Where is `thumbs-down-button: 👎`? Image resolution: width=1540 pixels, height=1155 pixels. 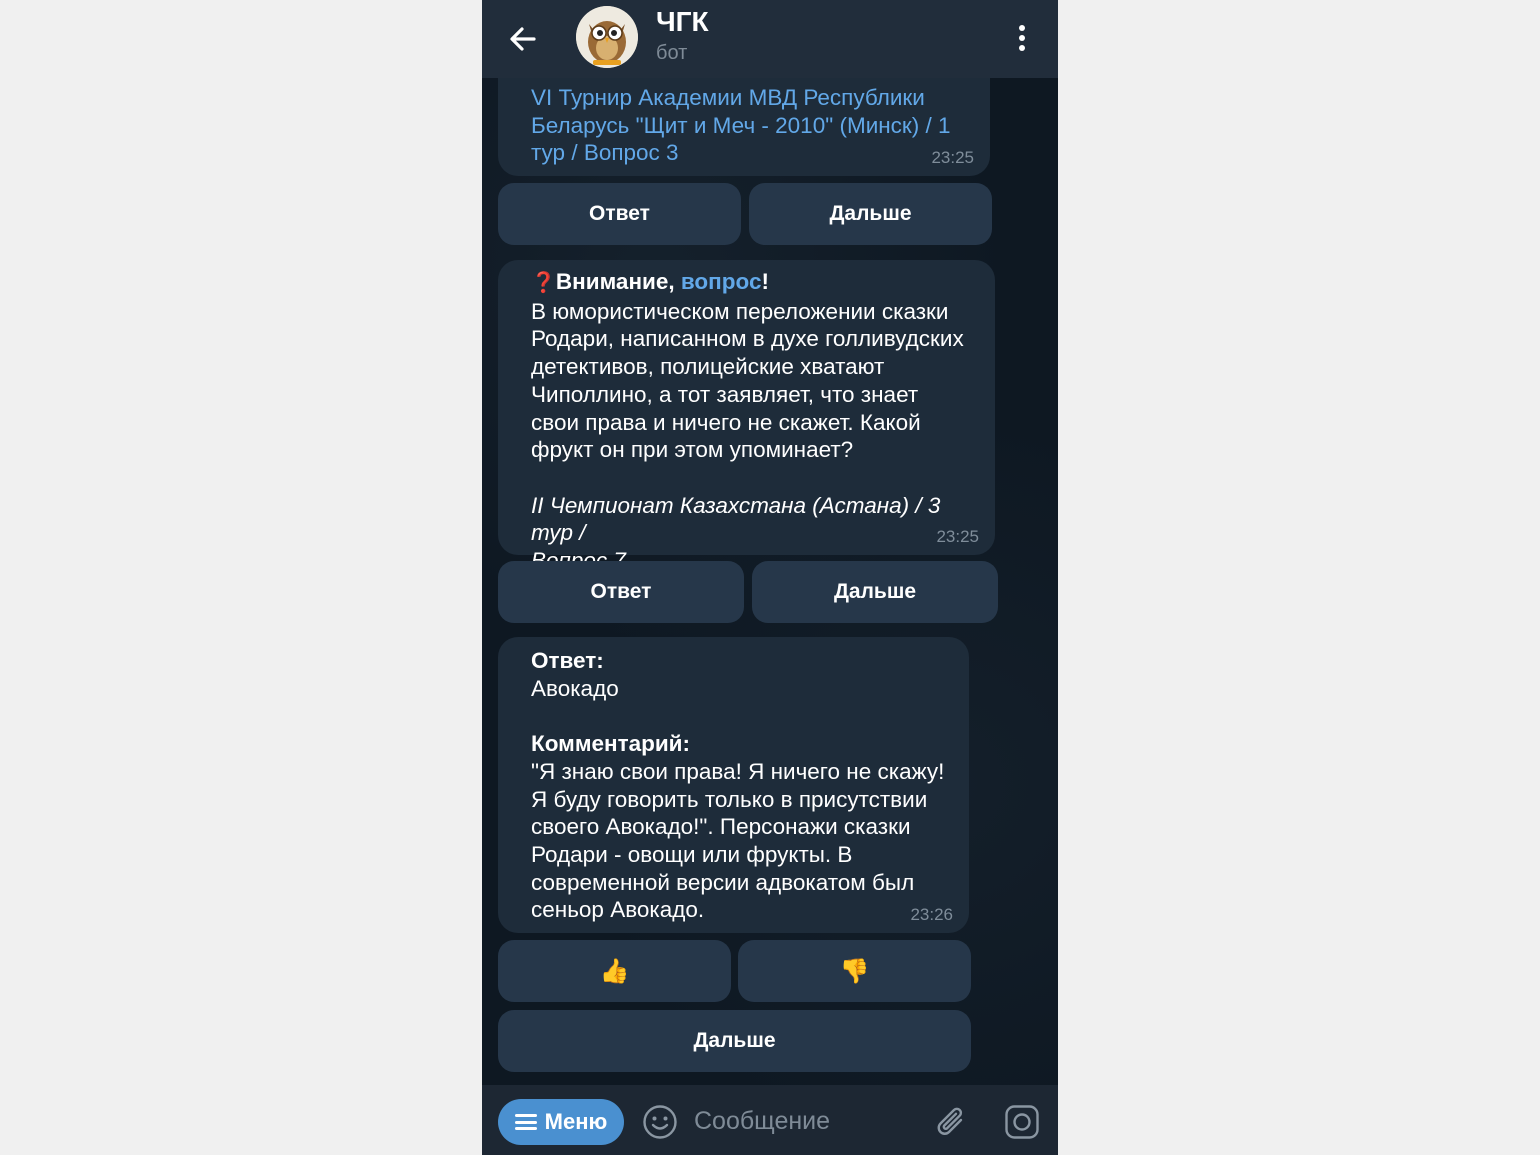 thumbs-down-button: 👎 is located at coordinates (854, 971).